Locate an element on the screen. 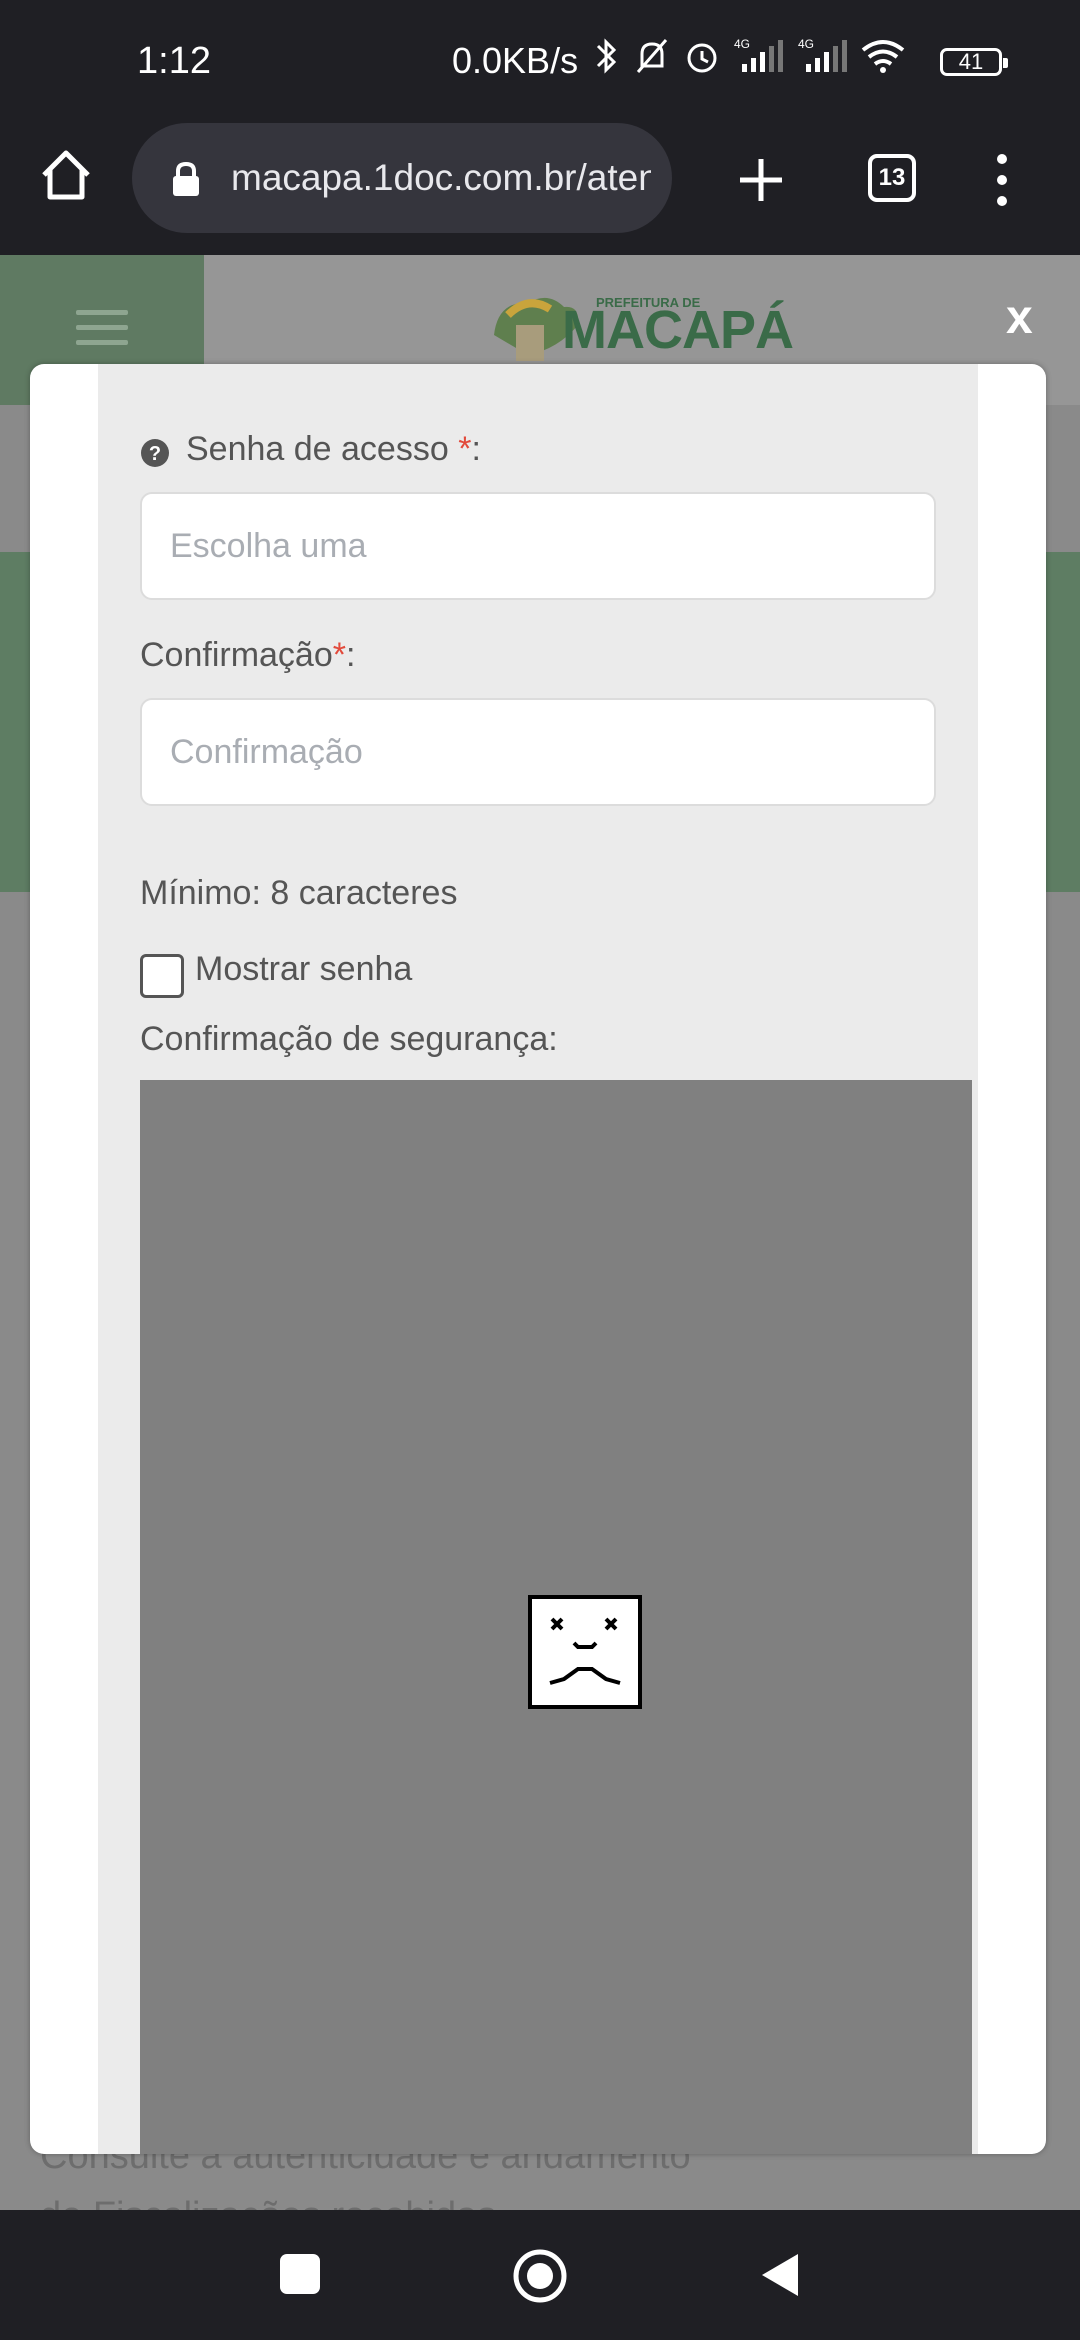  more-menu-icon is located at coordinates (1002, 180).